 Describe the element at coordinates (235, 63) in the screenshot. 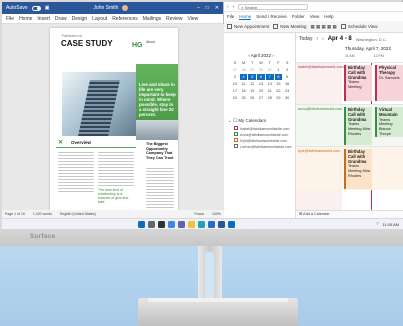

I see `weekday-label: S` at that location.